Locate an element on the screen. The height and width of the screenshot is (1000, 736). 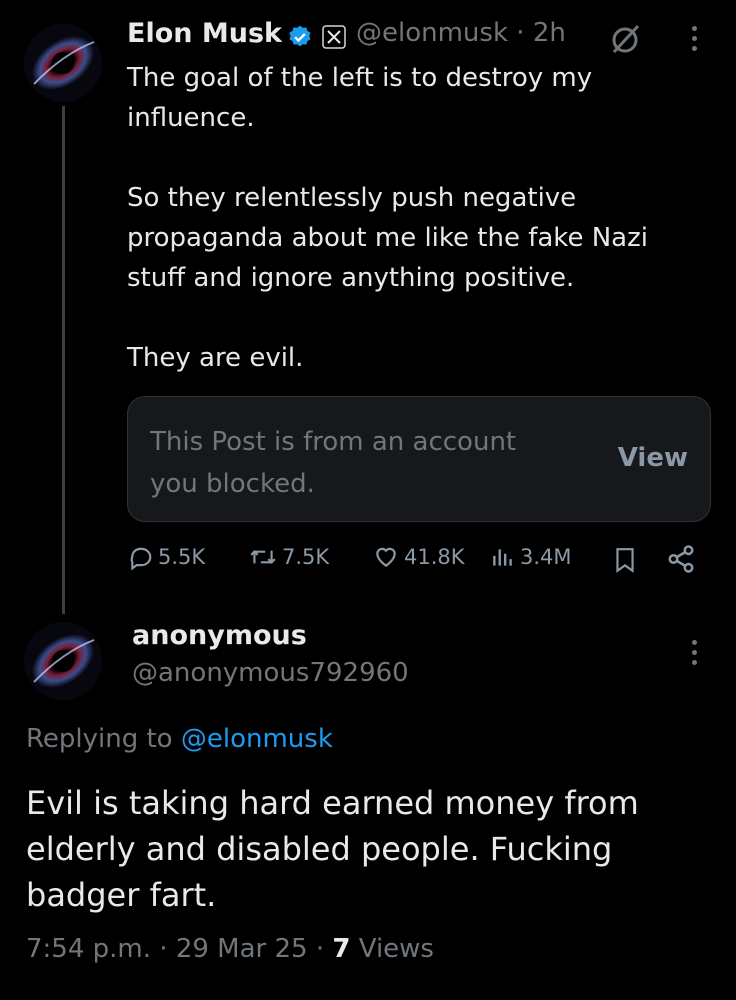
elon-avatar is located at coordinates (63, 63).